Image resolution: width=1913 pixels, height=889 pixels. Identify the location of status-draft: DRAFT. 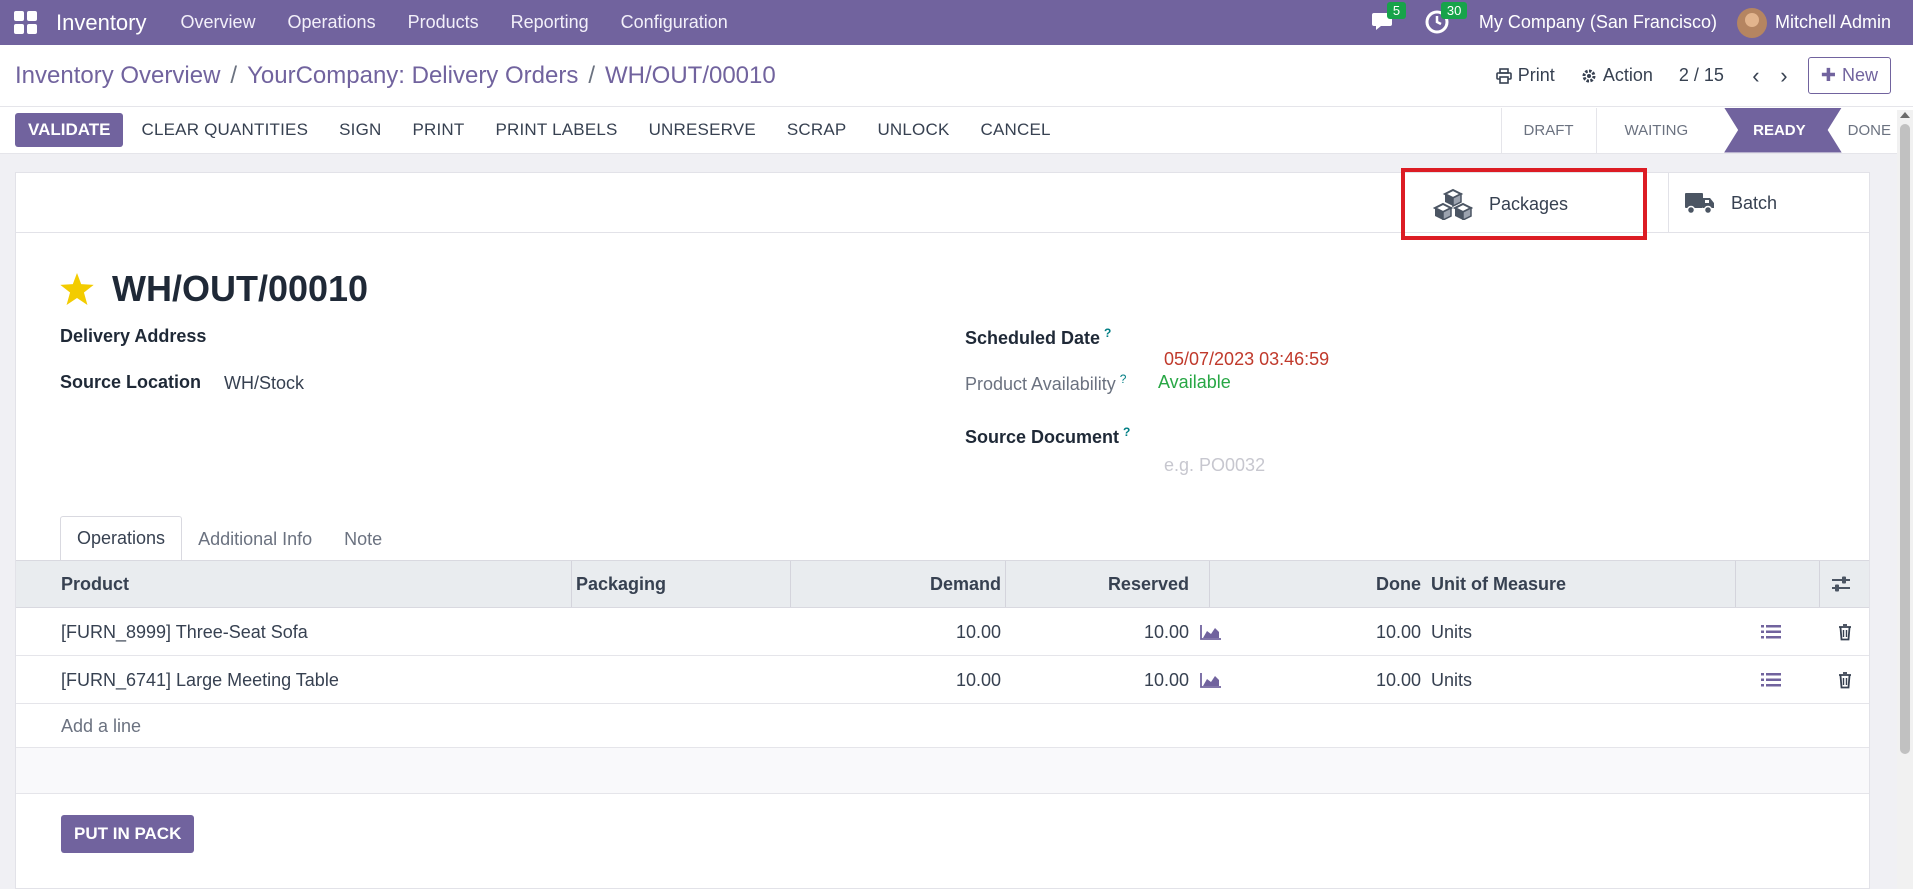
(1548, 130).